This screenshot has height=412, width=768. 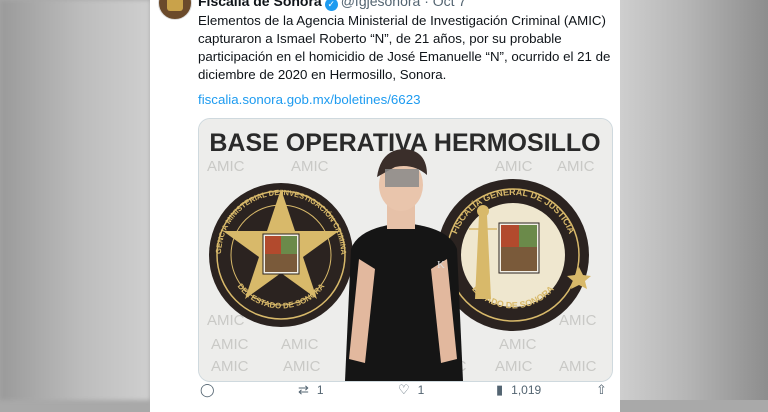 What do you see at coordinates (601, 389) in the screenshot?
I see `share-icon: ⇧` at bounding box center [601, 389].